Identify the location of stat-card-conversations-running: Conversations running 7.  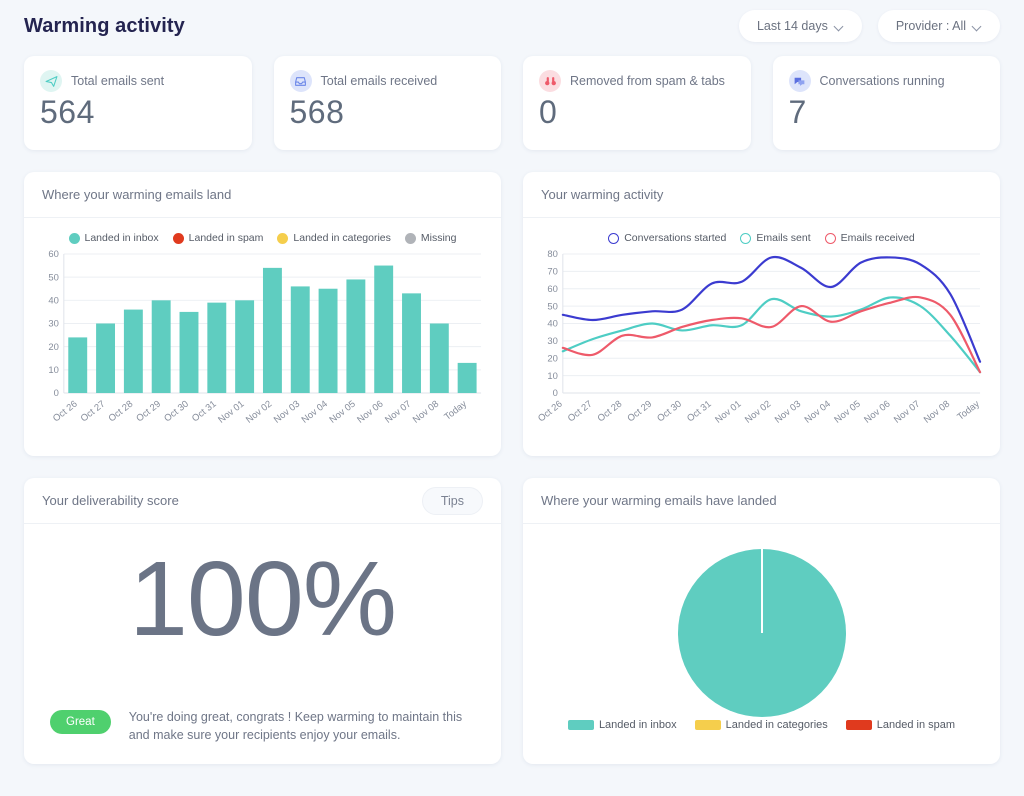
(886, 103).